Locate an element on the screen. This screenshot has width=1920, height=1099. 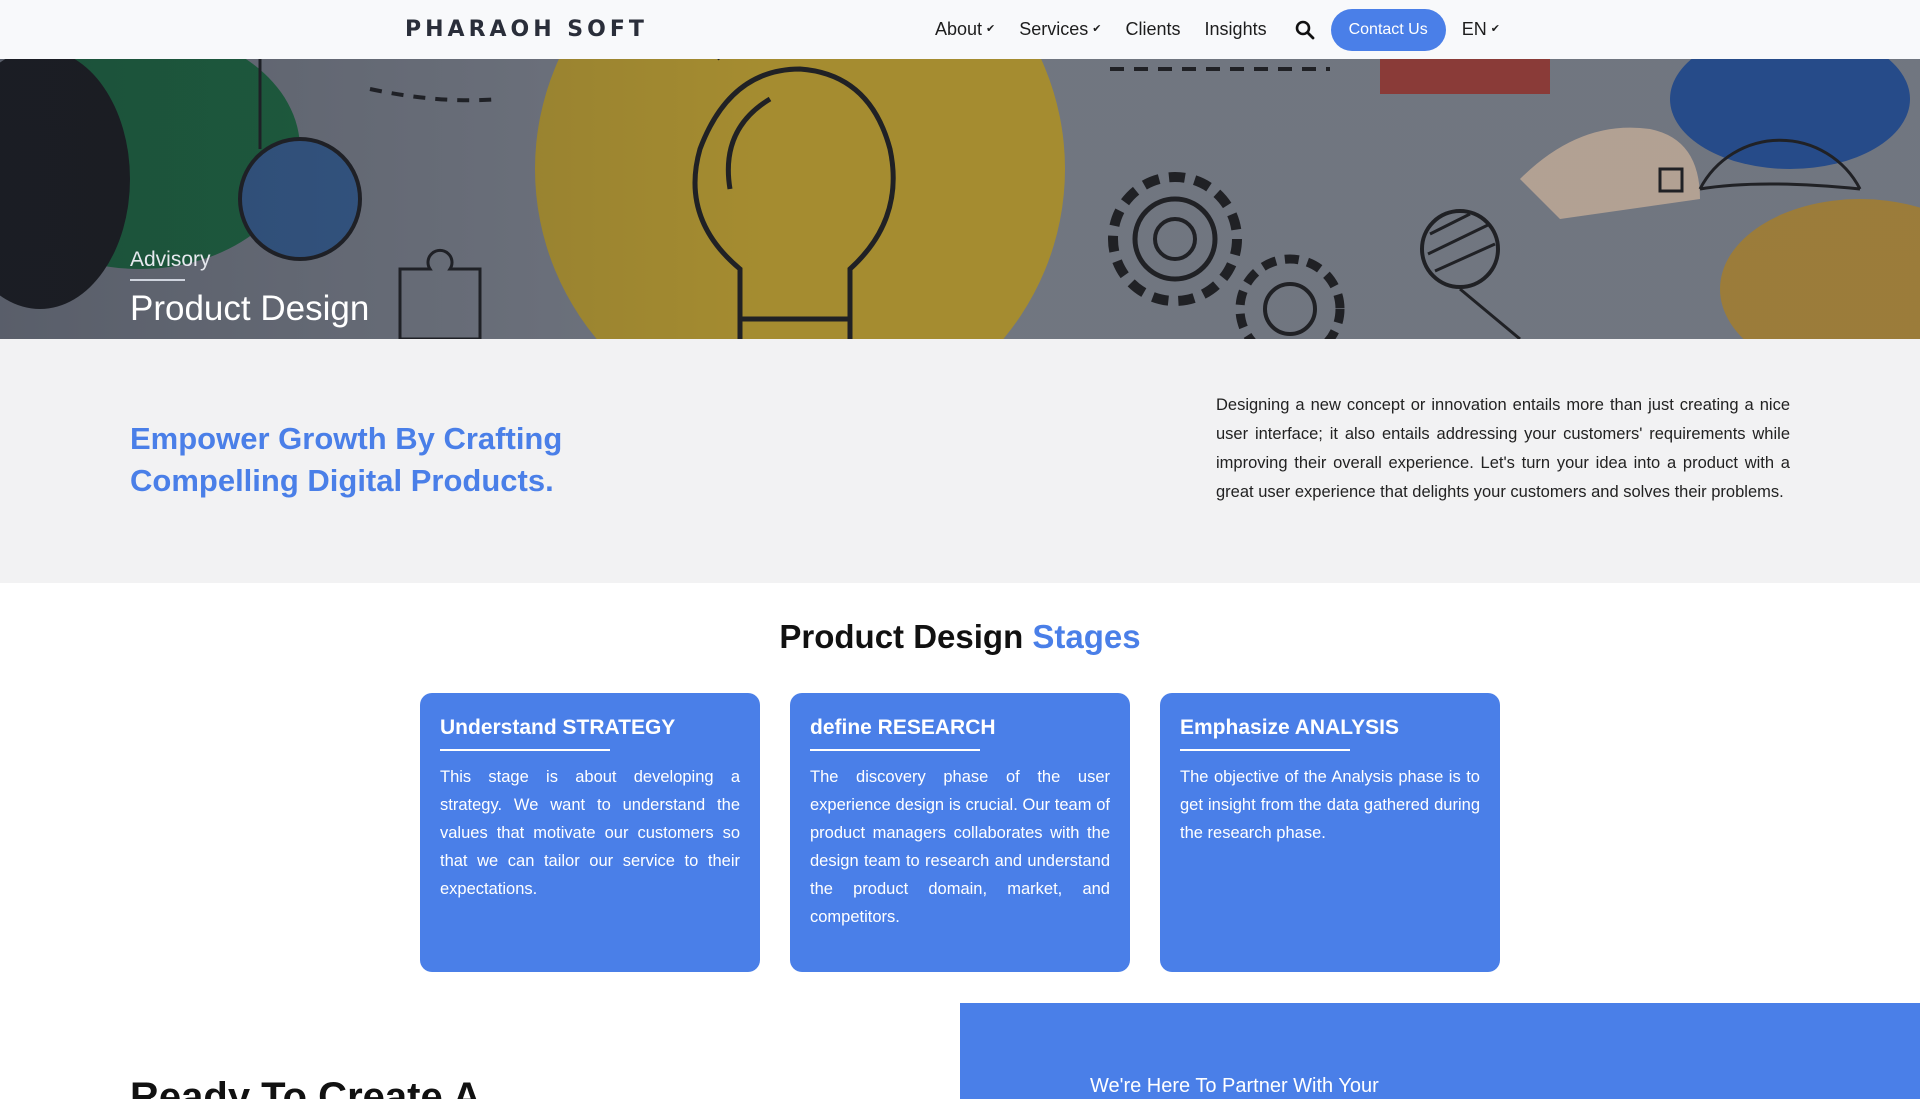
cta-heading: Ready To Create A is located at coordinates (306, 1087).